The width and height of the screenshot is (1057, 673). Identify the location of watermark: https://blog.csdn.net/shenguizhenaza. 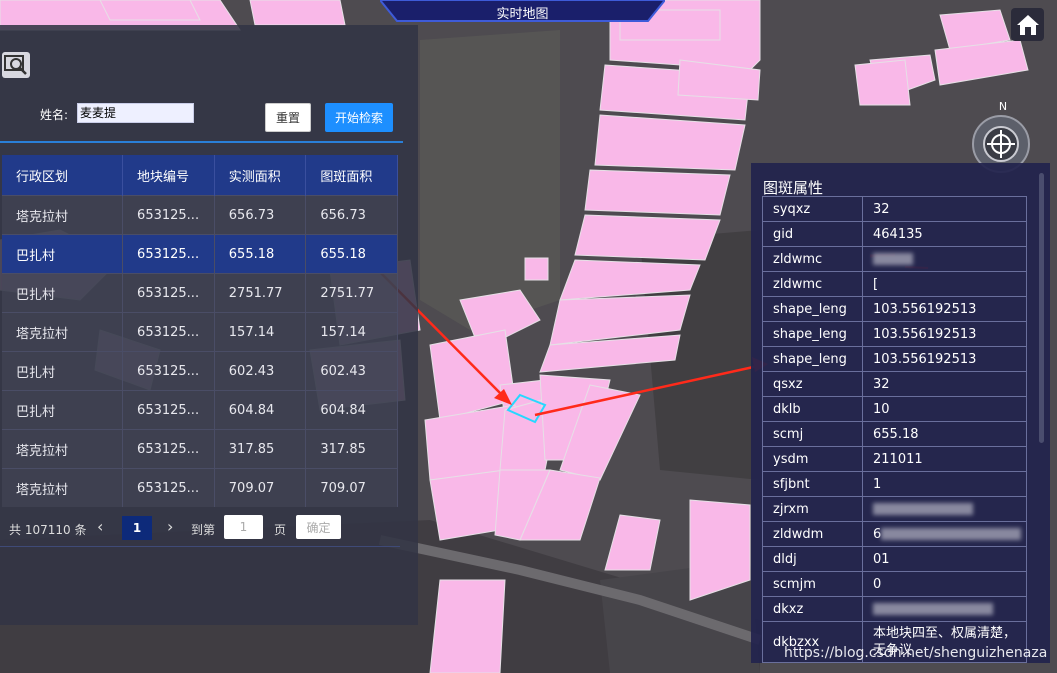
(916, 653).